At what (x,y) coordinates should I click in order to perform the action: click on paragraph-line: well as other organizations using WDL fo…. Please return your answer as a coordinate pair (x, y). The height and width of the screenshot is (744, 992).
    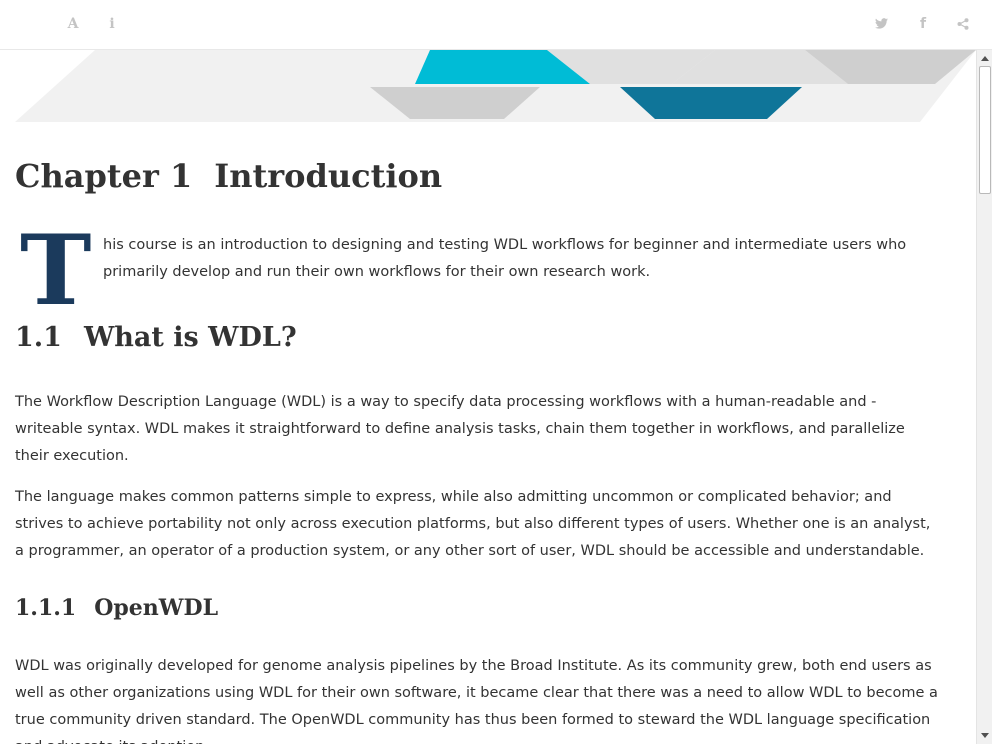
    Looking at the image, I should click on (476, 693).